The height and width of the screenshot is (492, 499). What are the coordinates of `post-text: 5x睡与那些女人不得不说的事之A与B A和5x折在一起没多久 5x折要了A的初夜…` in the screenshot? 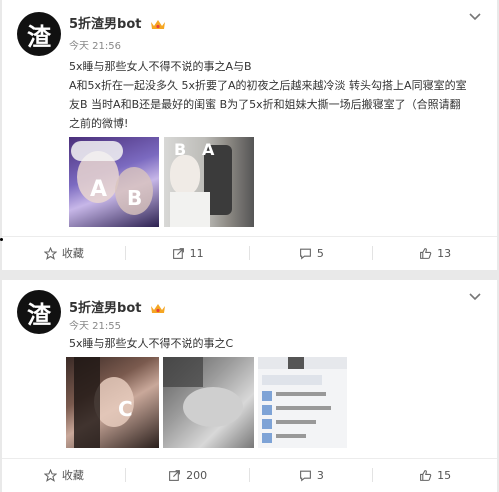 It's located at (279, 95).